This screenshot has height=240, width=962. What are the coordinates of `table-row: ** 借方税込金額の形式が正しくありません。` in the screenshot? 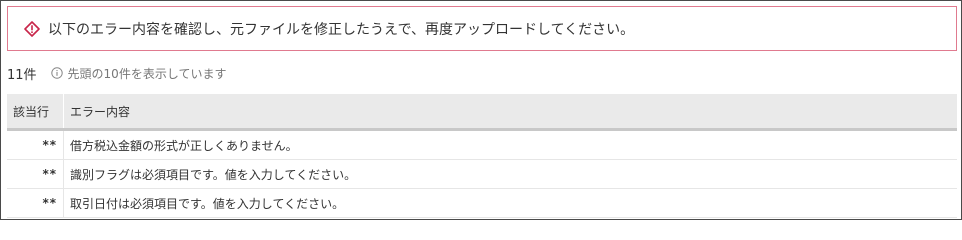 It's located at (482, 144).